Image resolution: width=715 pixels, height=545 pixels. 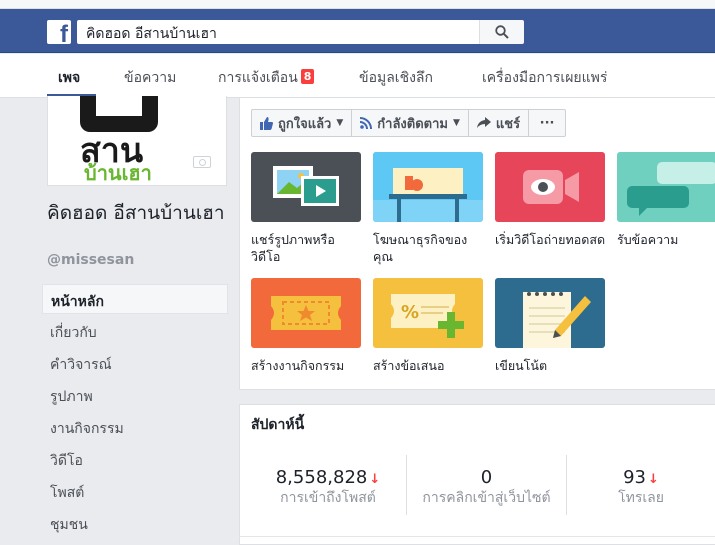 What do you see at coordinates (118, 173) in the screenshot?
I see `logo-text-sub: บ้านเฮา` at bounding box center [118, 173].